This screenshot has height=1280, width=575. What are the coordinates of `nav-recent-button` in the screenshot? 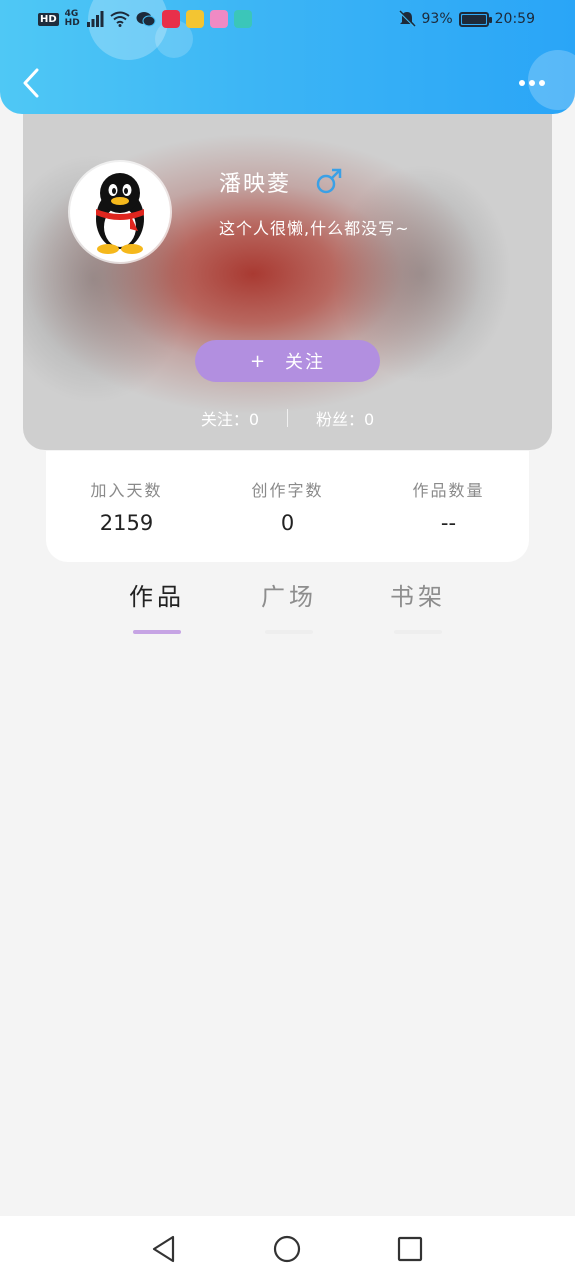 It's located at (410, 1249).